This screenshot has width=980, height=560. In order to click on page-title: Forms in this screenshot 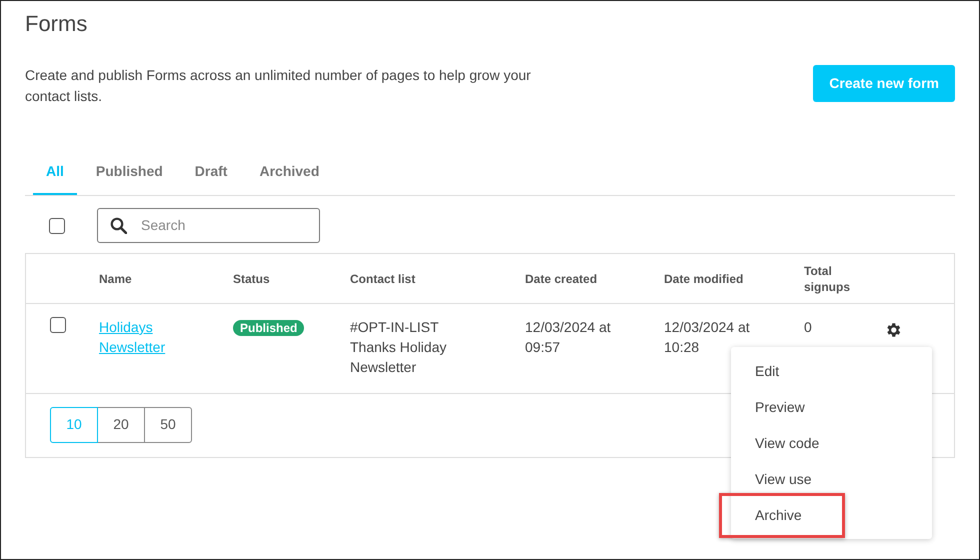, I will do `click(56, 24)`.